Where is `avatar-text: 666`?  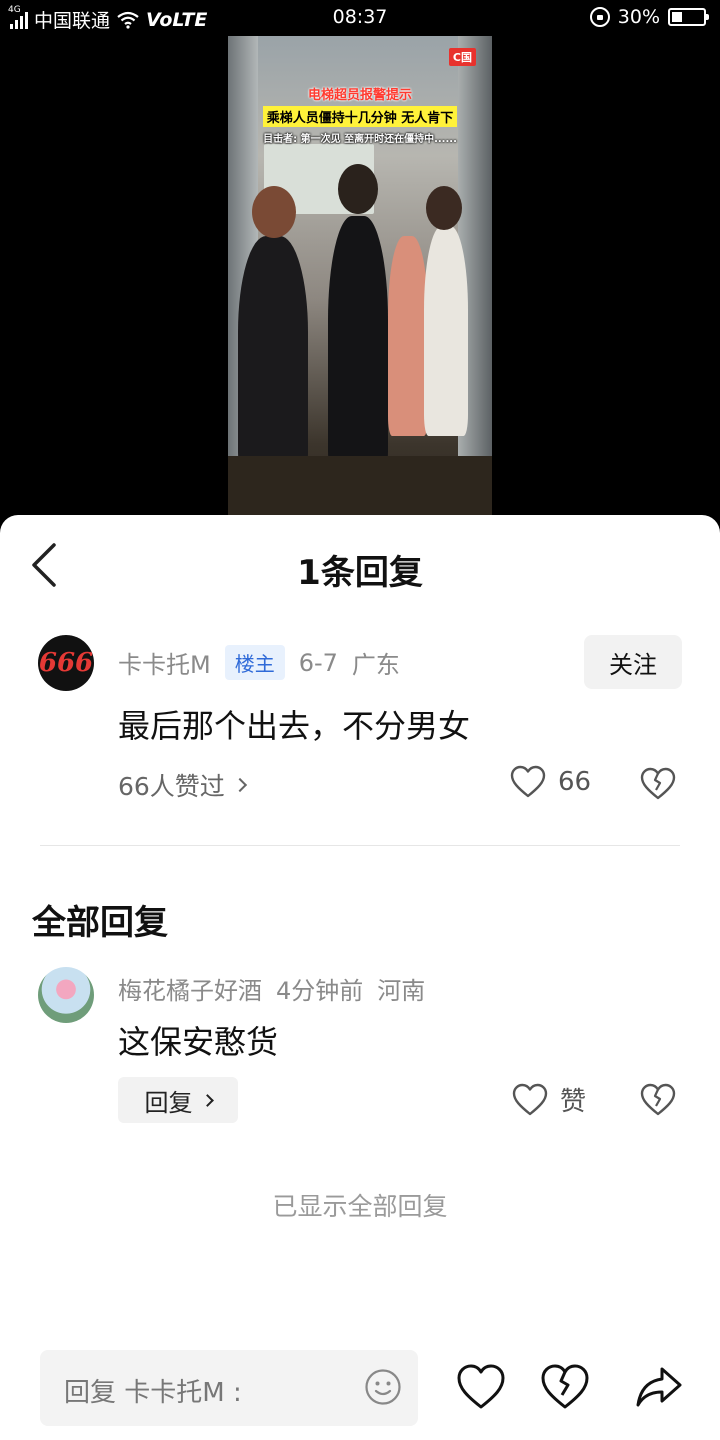
avatar-text: 666 is located at coordinates (66, 663).